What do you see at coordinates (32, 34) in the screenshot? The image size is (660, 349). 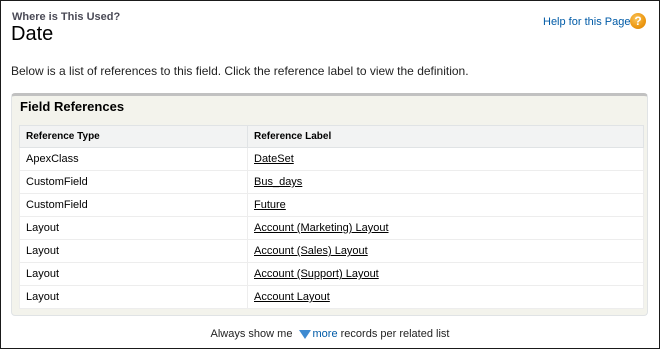 I see `page-title: Date` at bounding box center [32, 34].